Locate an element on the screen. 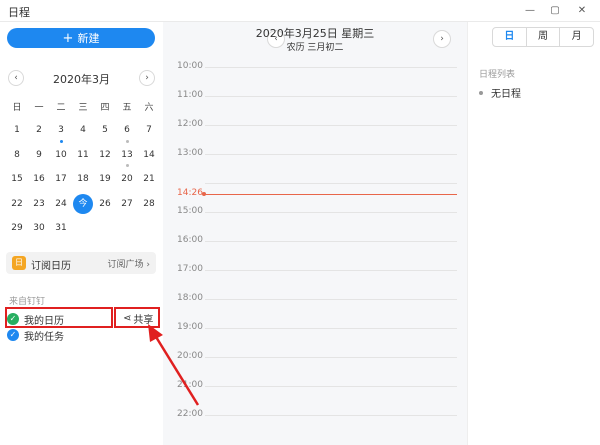 This screenshot has height=445, width=600. hour-label: 22:00 is located at coordinates (190, 414).